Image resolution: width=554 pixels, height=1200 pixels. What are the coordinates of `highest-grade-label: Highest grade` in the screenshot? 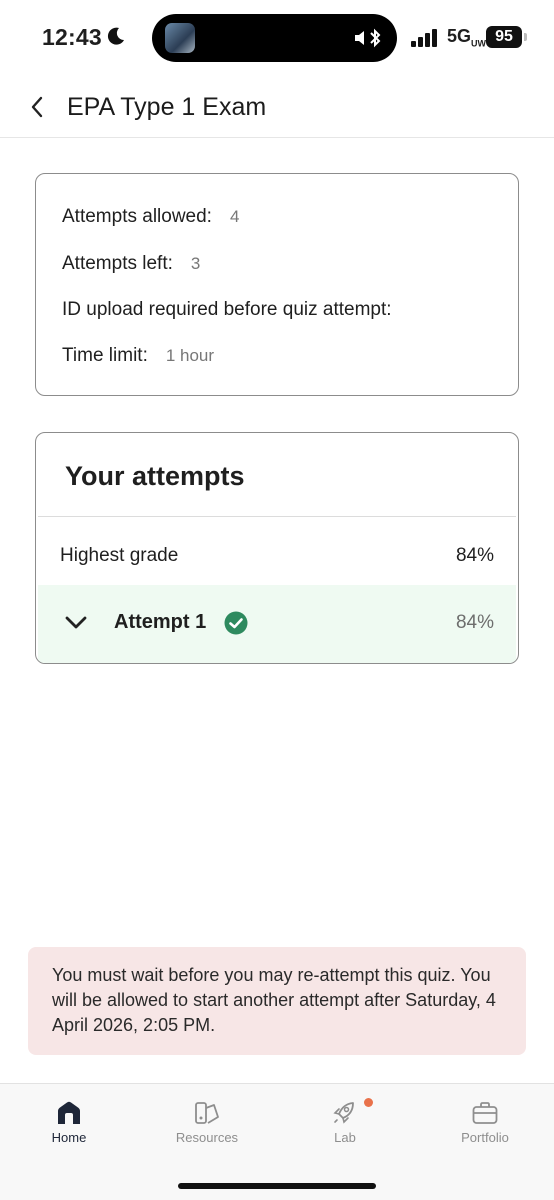 It's located at (119, 555).